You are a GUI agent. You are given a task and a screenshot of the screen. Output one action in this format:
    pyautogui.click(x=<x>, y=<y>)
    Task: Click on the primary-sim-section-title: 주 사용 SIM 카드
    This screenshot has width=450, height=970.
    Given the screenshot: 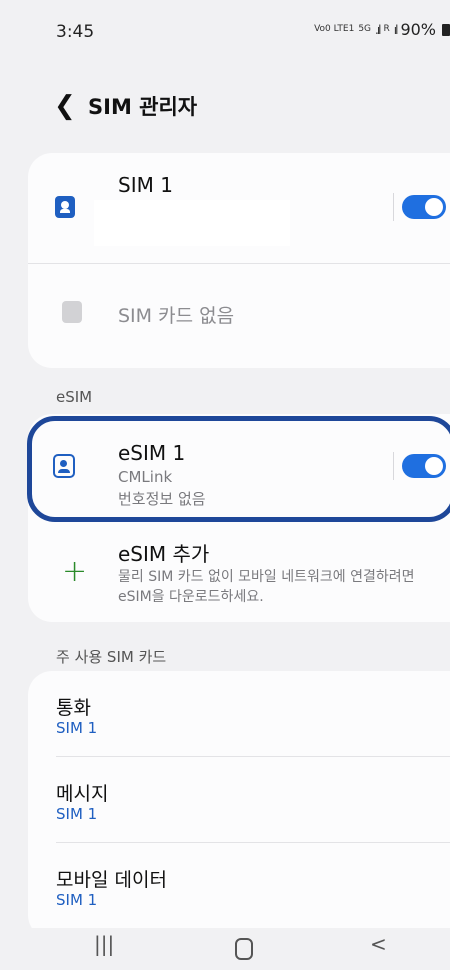 What is the action you would take?
    pyautogui.click(x=111, y=657)
    